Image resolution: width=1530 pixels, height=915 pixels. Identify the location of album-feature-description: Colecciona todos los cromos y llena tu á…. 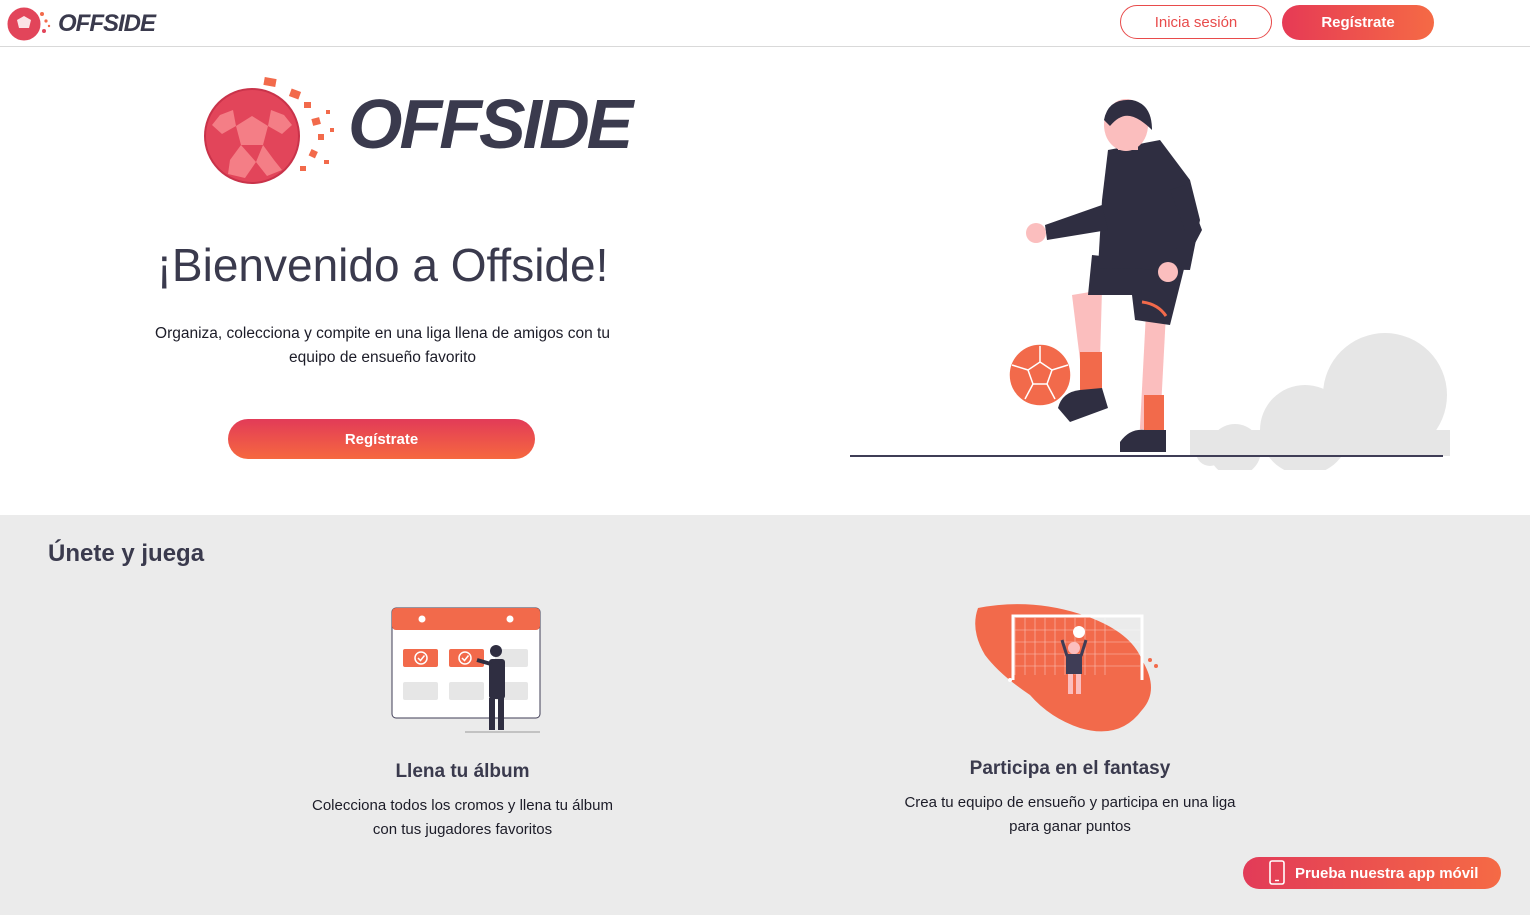
(462, 817).